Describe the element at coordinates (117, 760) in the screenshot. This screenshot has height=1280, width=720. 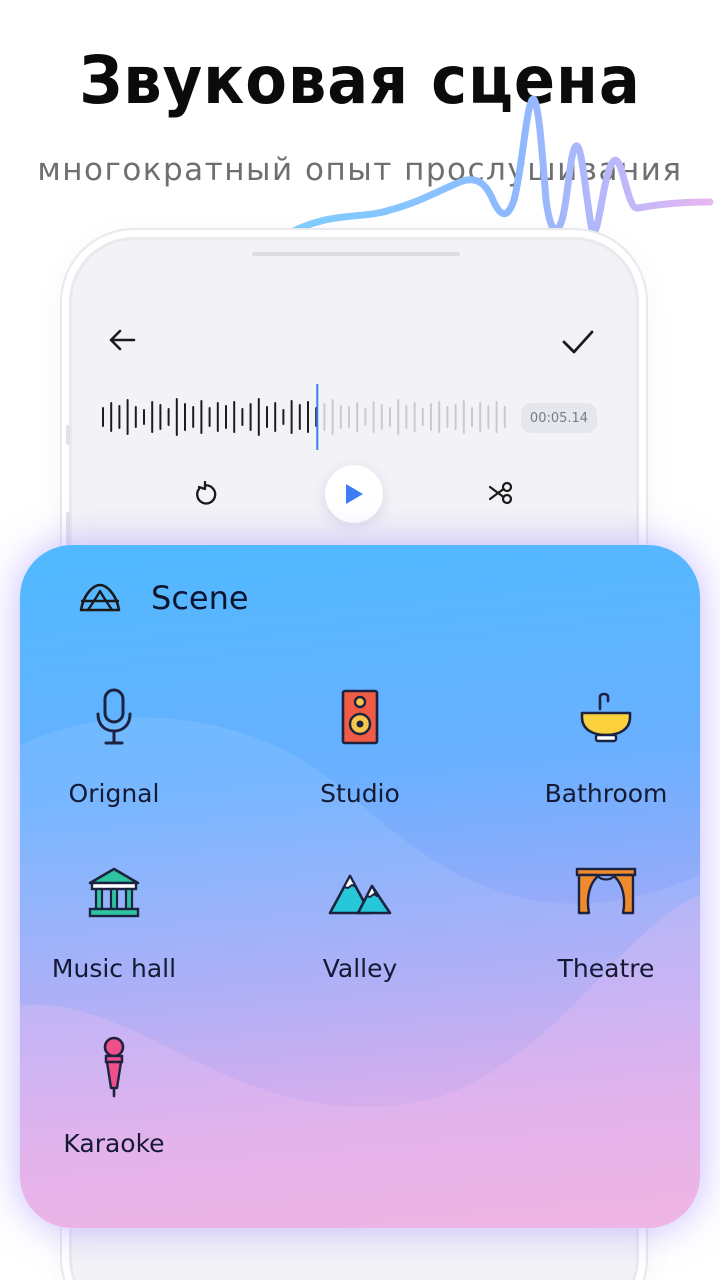
I see `scene-option-original: Orignal` at that location.